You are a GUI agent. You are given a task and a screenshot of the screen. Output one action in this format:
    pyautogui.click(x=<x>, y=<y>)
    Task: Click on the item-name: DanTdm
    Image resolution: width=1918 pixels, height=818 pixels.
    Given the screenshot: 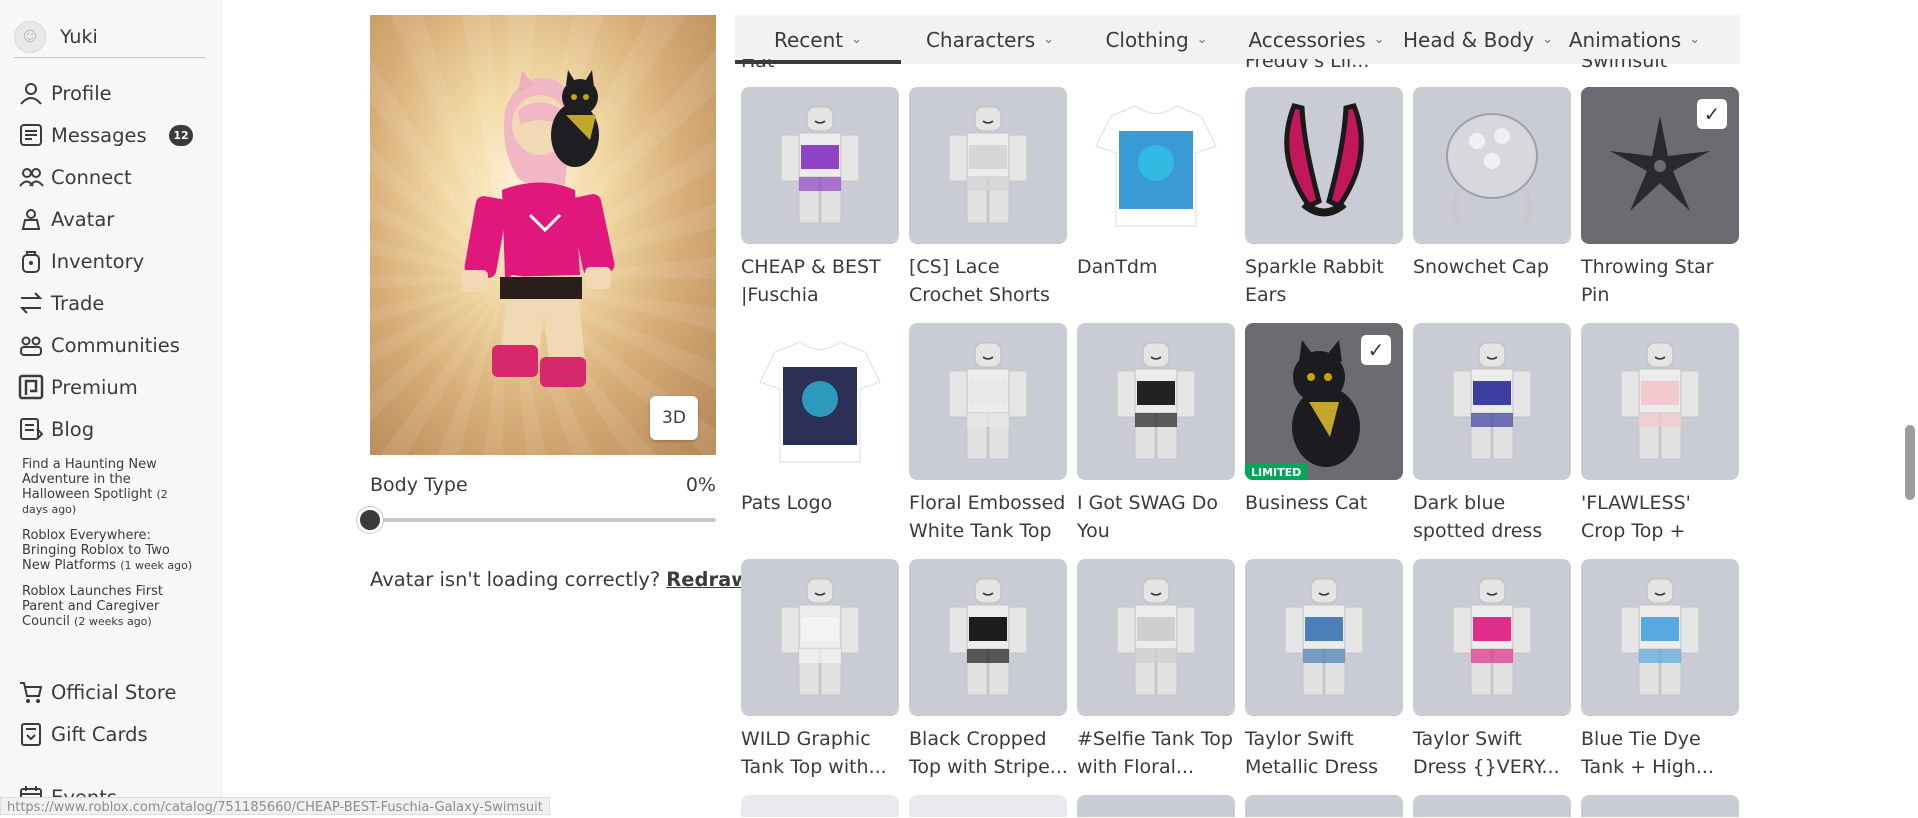 What is the action you would take?
    pyautogui.click(x=1157, y=267)
    